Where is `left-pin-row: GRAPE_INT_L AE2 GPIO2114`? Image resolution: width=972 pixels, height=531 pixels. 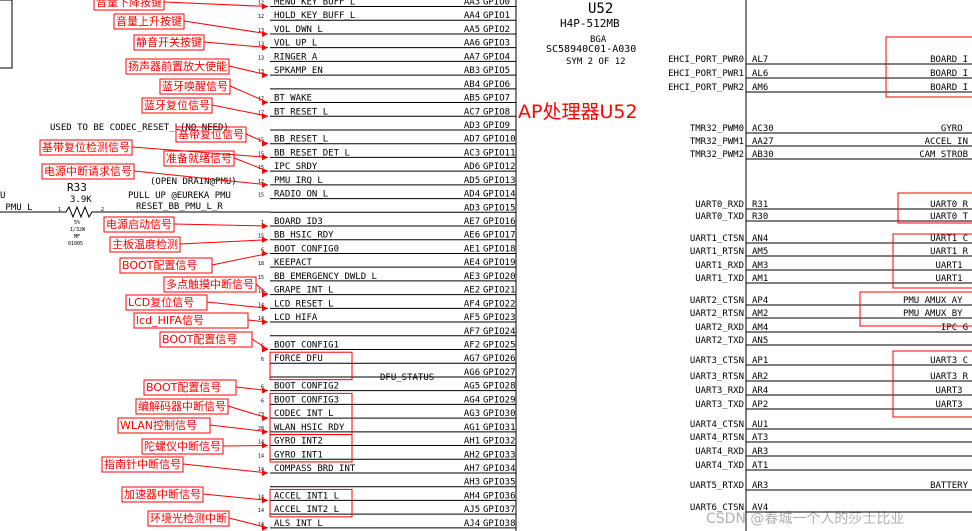 left-pin-row: GRAPE_INT_L AE2 GPIO2114 is located at coordinates (387, 291).